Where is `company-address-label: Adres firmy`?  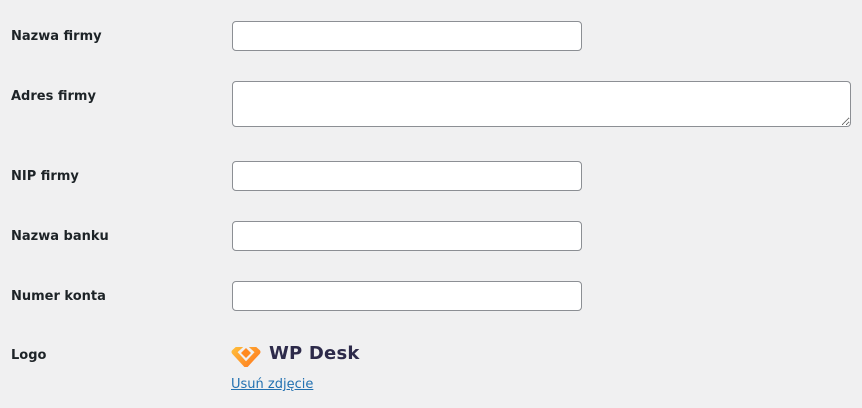 company-address-label: Adres firmy is located at coordinates (53, 96).